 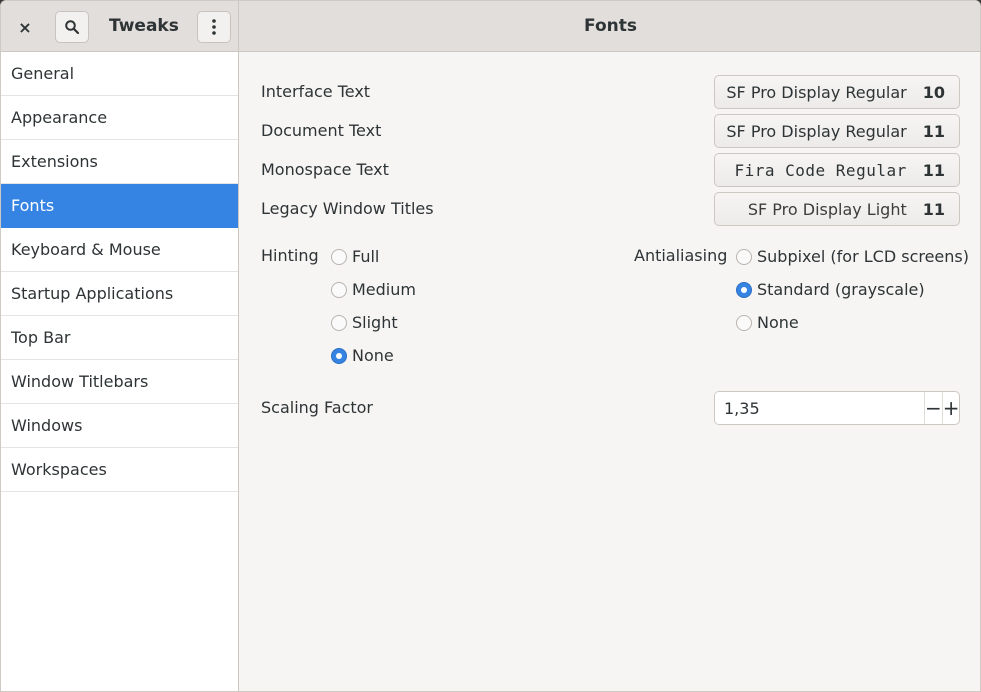 I want to click on antialiasing-option-none: None, so click(x=767, y=322).